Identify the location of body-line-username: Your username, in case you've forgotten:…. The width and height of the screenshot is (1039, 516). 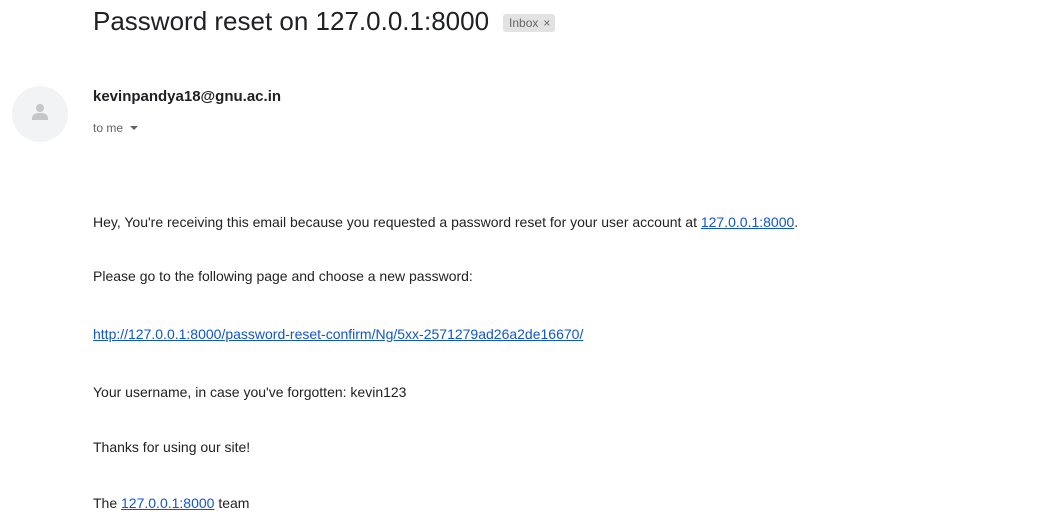
(250, 392).